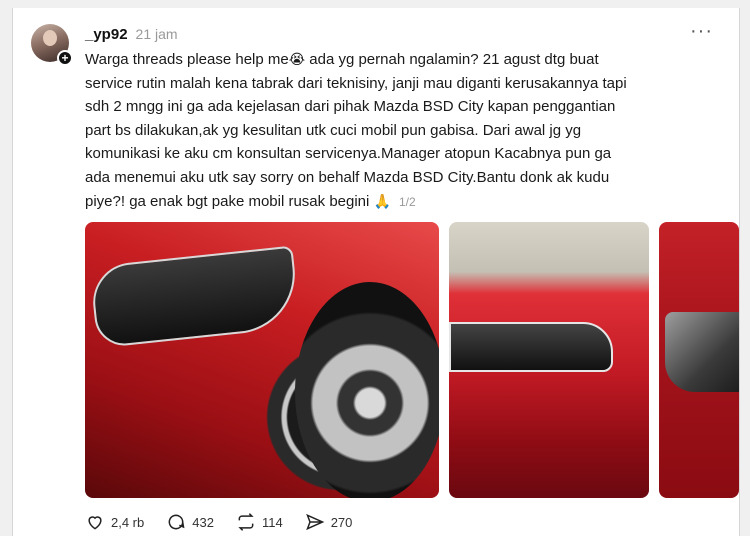 The height and width of the screenshot is (536, 750). Describe the element at coordinates (218, 522) in the screenshot. I see `action-bar: 2,4 rb 432 114 270` at that location.